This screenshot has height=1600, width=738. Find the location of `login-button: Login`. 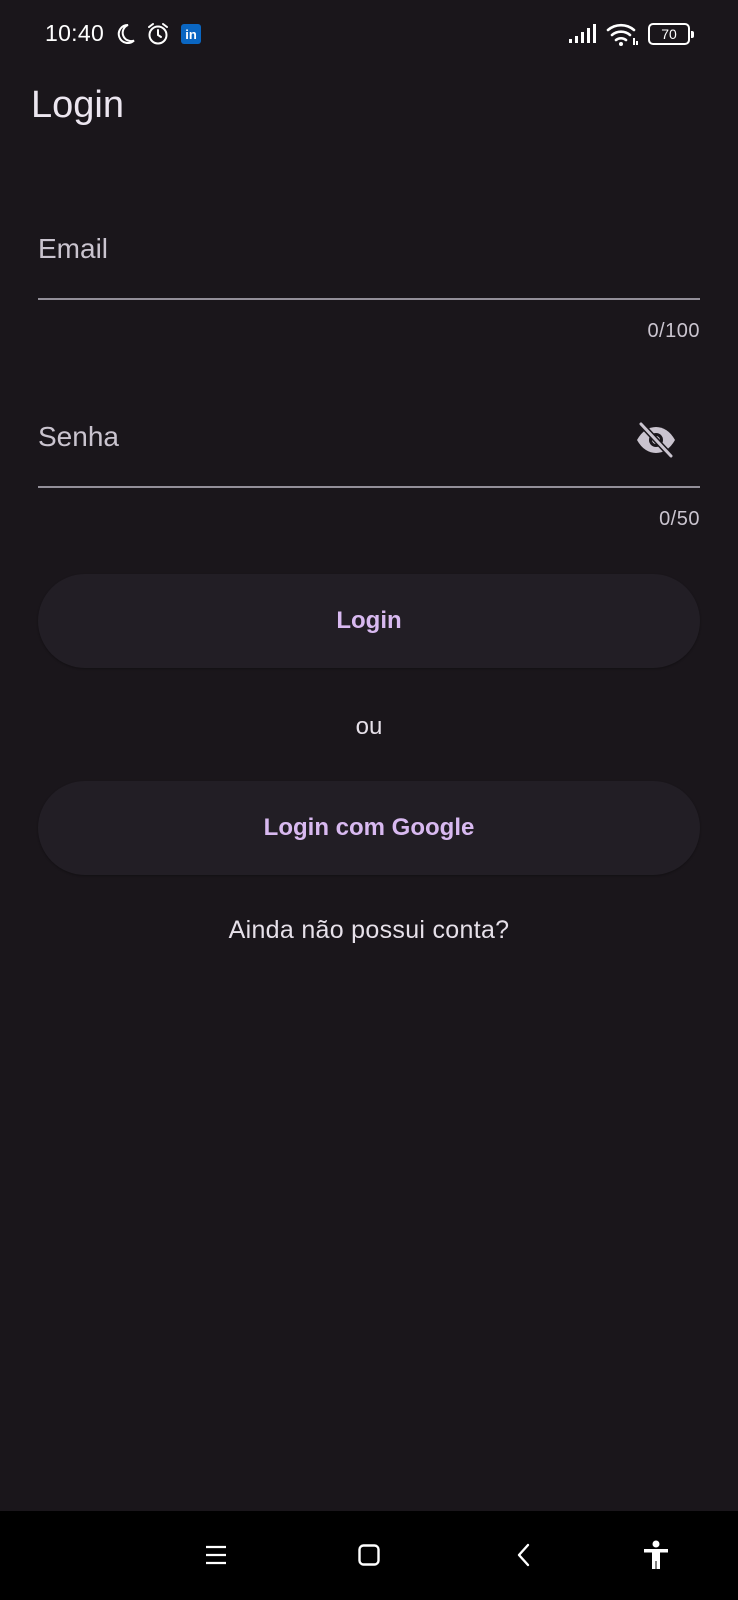

login-button: Login is located at coordinates (369, 621).